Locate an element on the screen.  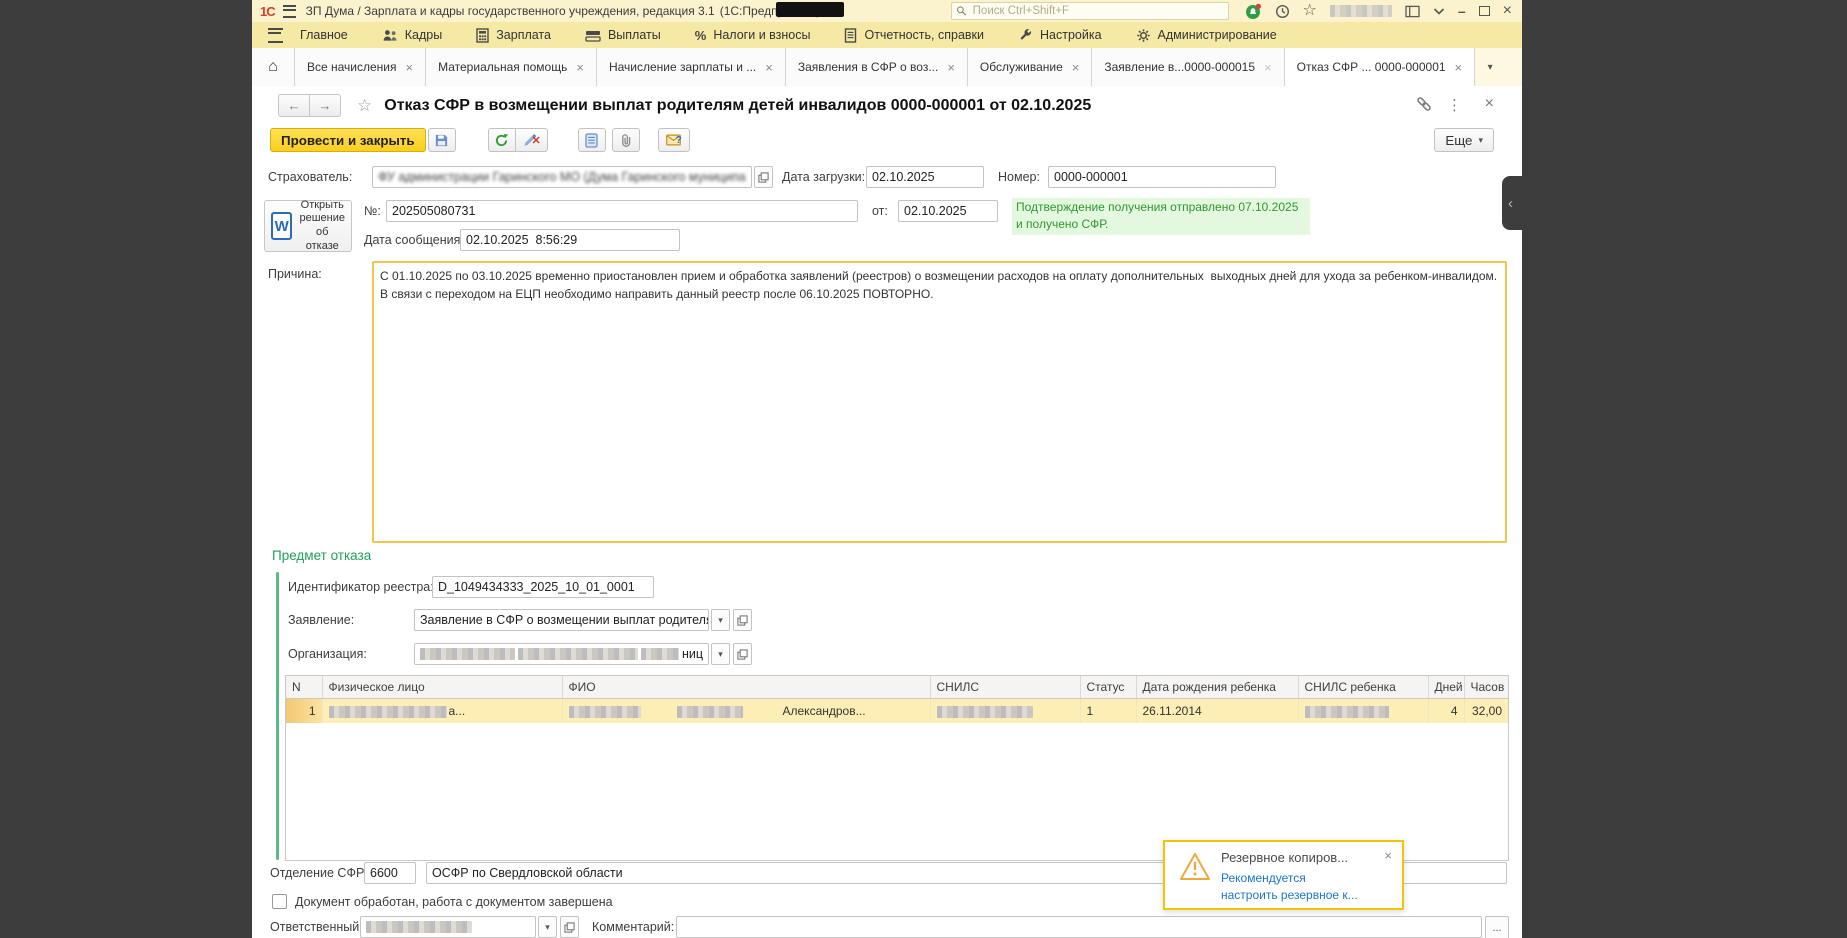
global-search is located at coordinates (1089, 11).